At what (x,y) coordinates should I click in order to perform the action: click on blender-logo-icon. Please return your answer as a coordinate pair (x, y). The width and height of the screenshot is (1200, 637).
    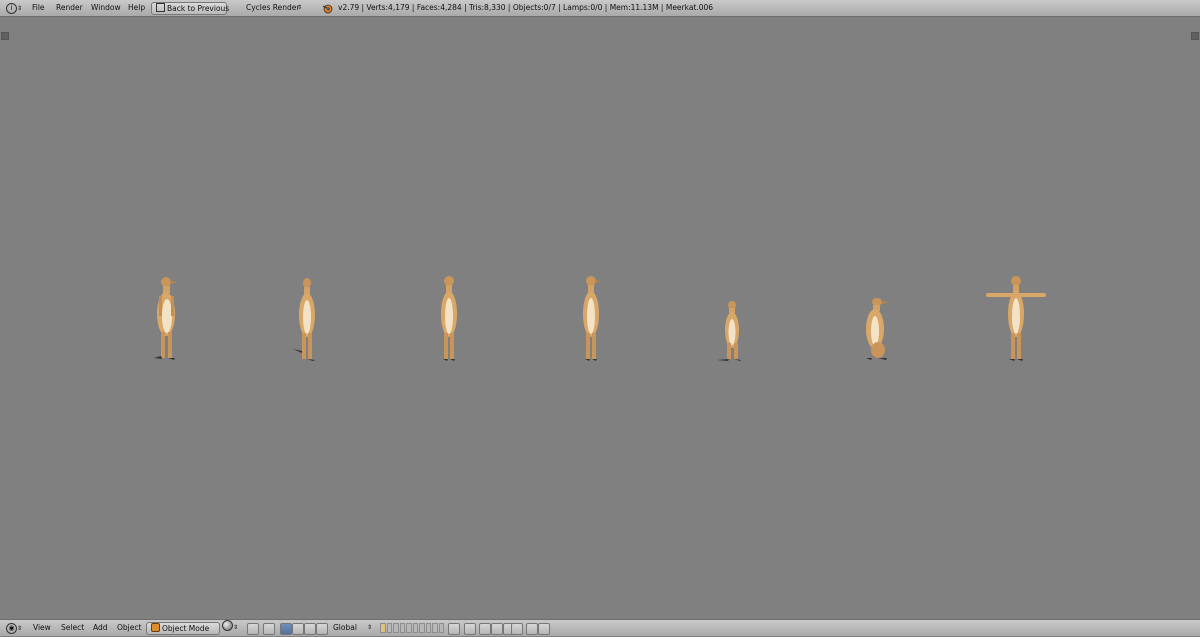
    Looking at the image, I should click on (327, 8).